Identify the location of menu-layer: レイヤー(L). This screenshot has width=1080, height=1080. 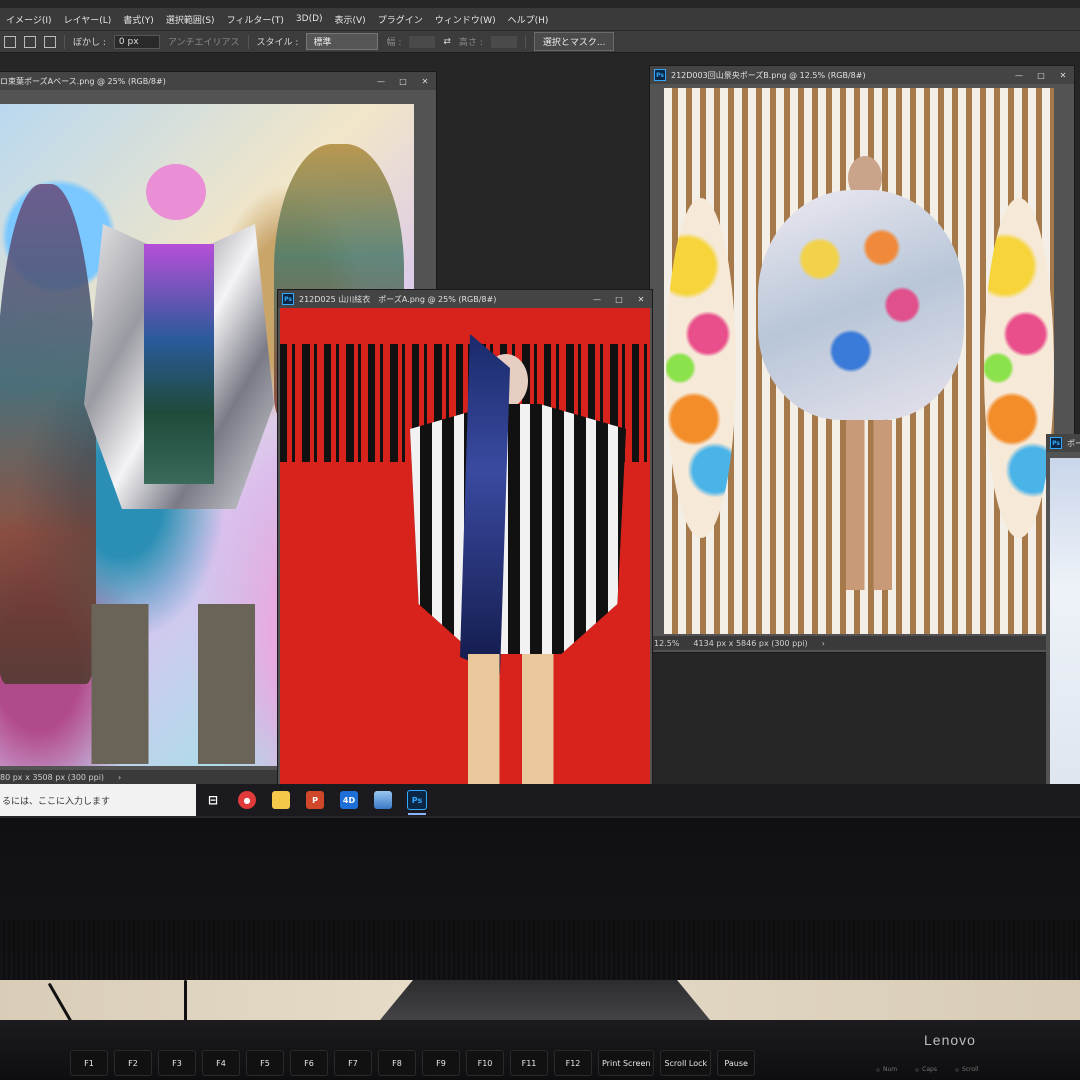
(88, 19).